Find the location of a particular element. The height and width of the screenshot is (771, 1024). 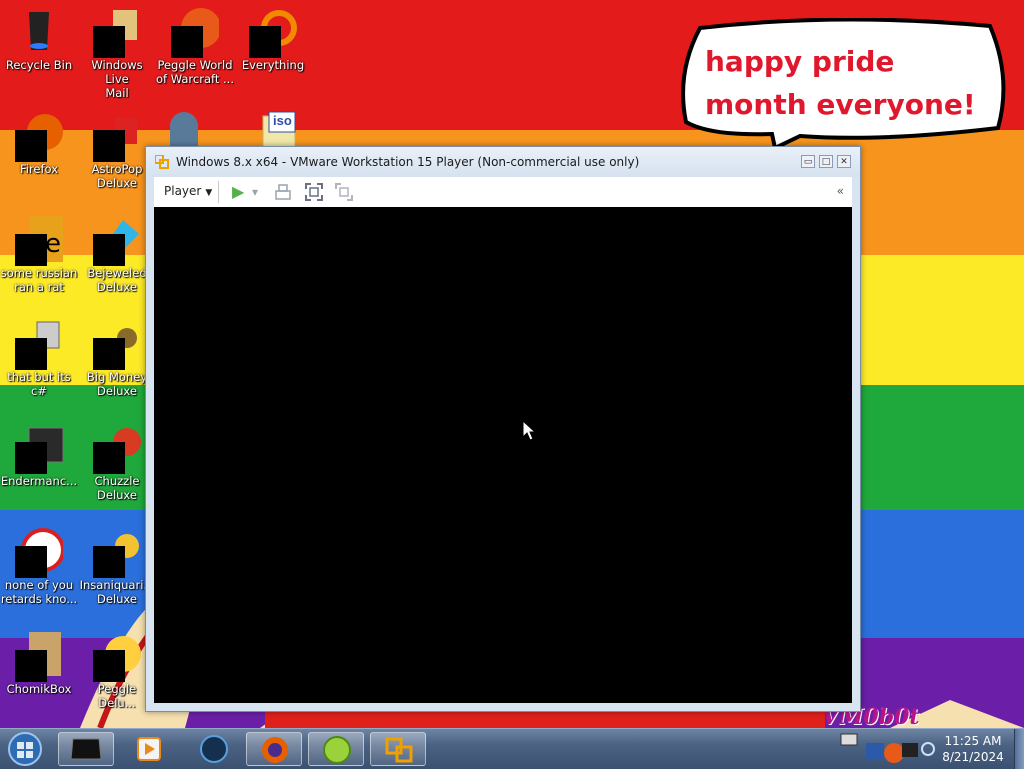

show-desktop-button is located at coordinates (1019, 749).